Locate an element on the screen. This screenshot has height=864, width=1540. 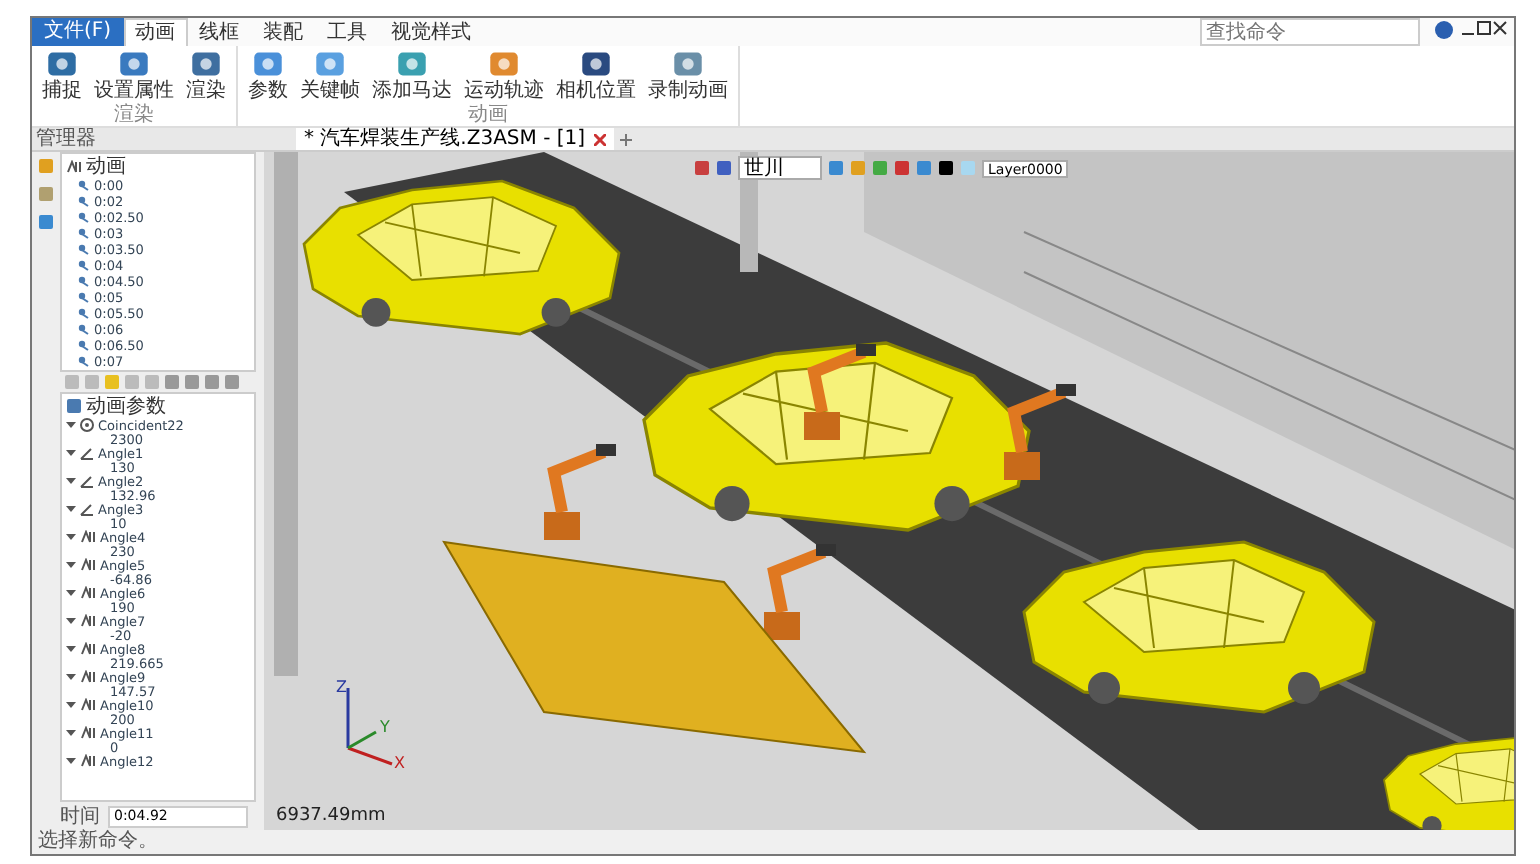
ribbon-button: 录制动画 is located at coordinates (688, 75).